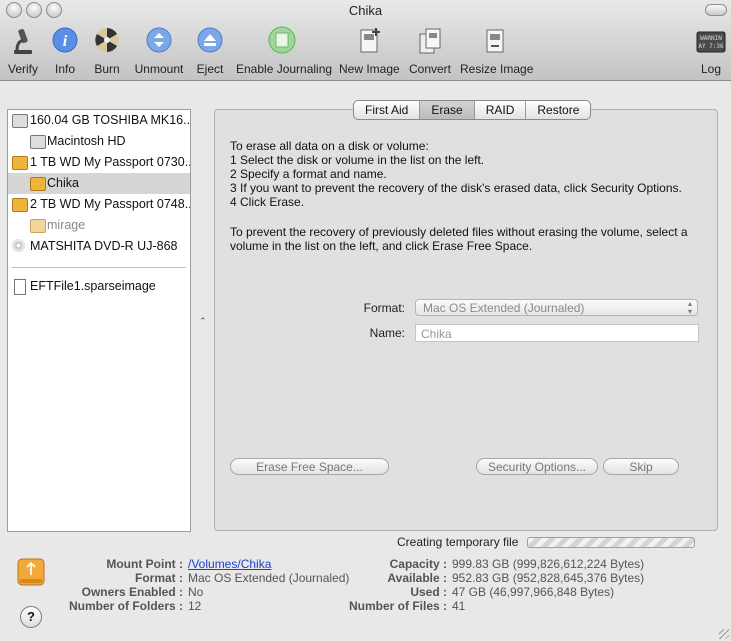 Image resolution: width=731 pixels, height=641 pixels. What do you see at coordinates (711, 69) in the screenshot?
I see `log-label: Log` at bounding box center [711, 69].